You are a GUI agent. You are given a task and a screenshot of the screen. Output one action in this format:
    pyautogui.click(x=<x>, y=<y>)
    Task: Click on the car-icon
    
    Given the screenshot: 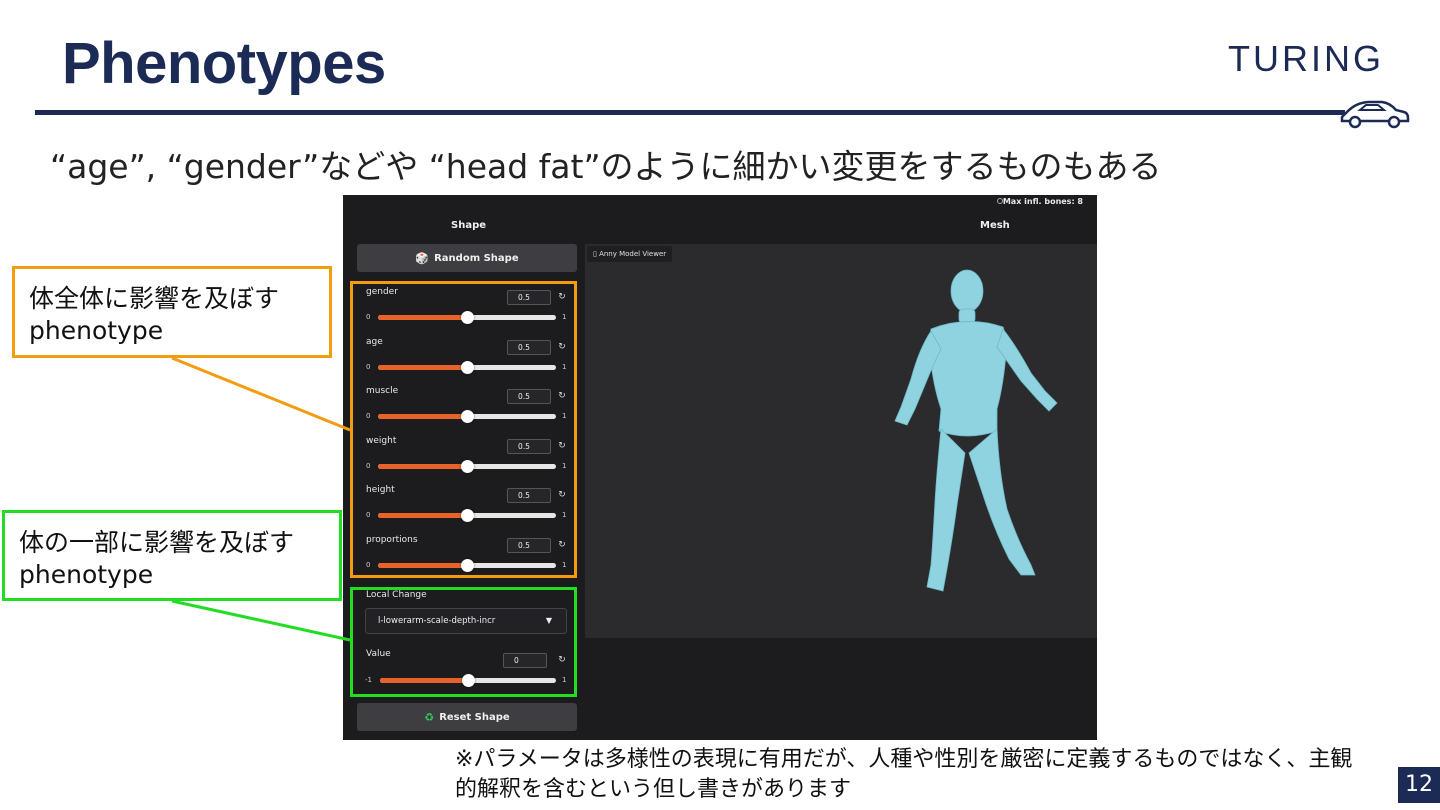 What is the action you would take?
    pyautogui.click(x=1375, y=114)
    